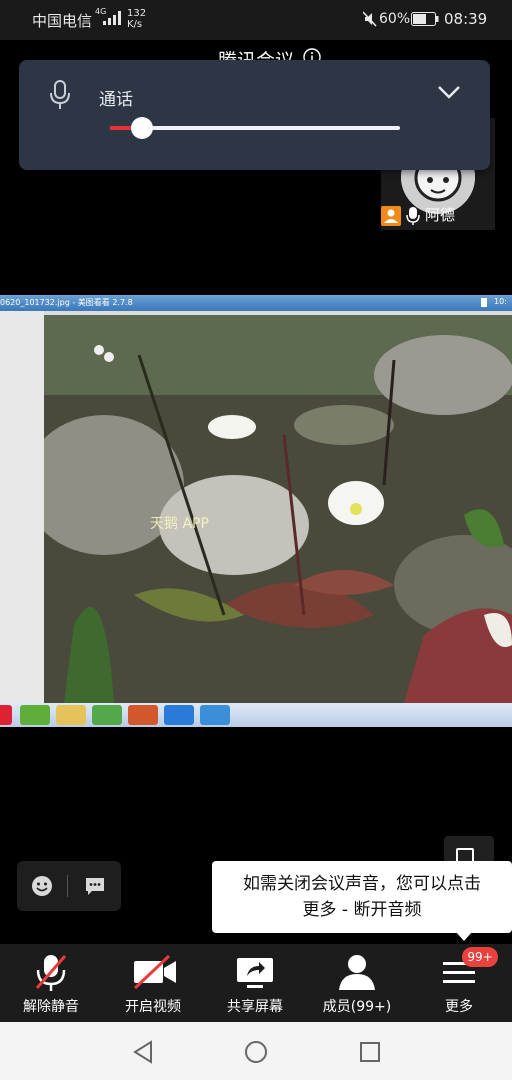 This screenshot has height=1080, width=512. I want to click on home-icon, so click(256, 1052).